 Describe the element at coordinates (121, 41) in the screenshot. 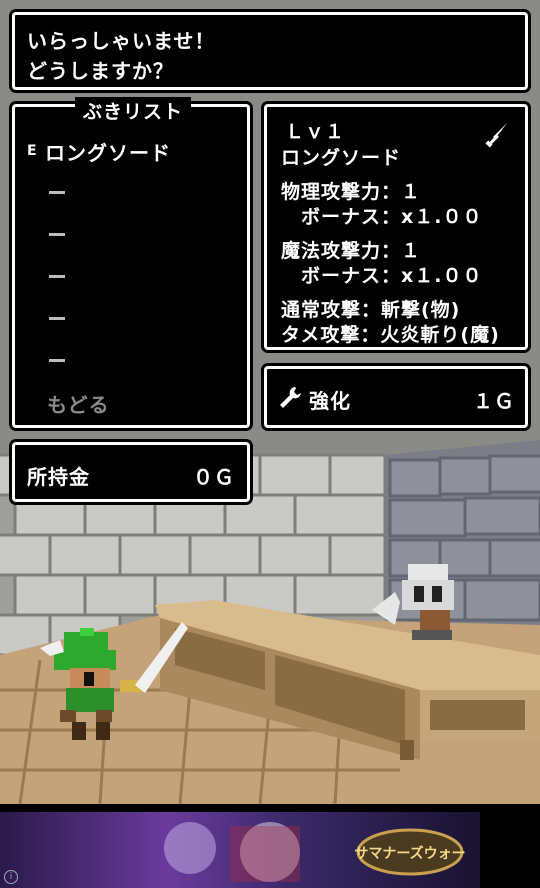

I see `dialog-line-1: いらっしゃいませ！` at that location.